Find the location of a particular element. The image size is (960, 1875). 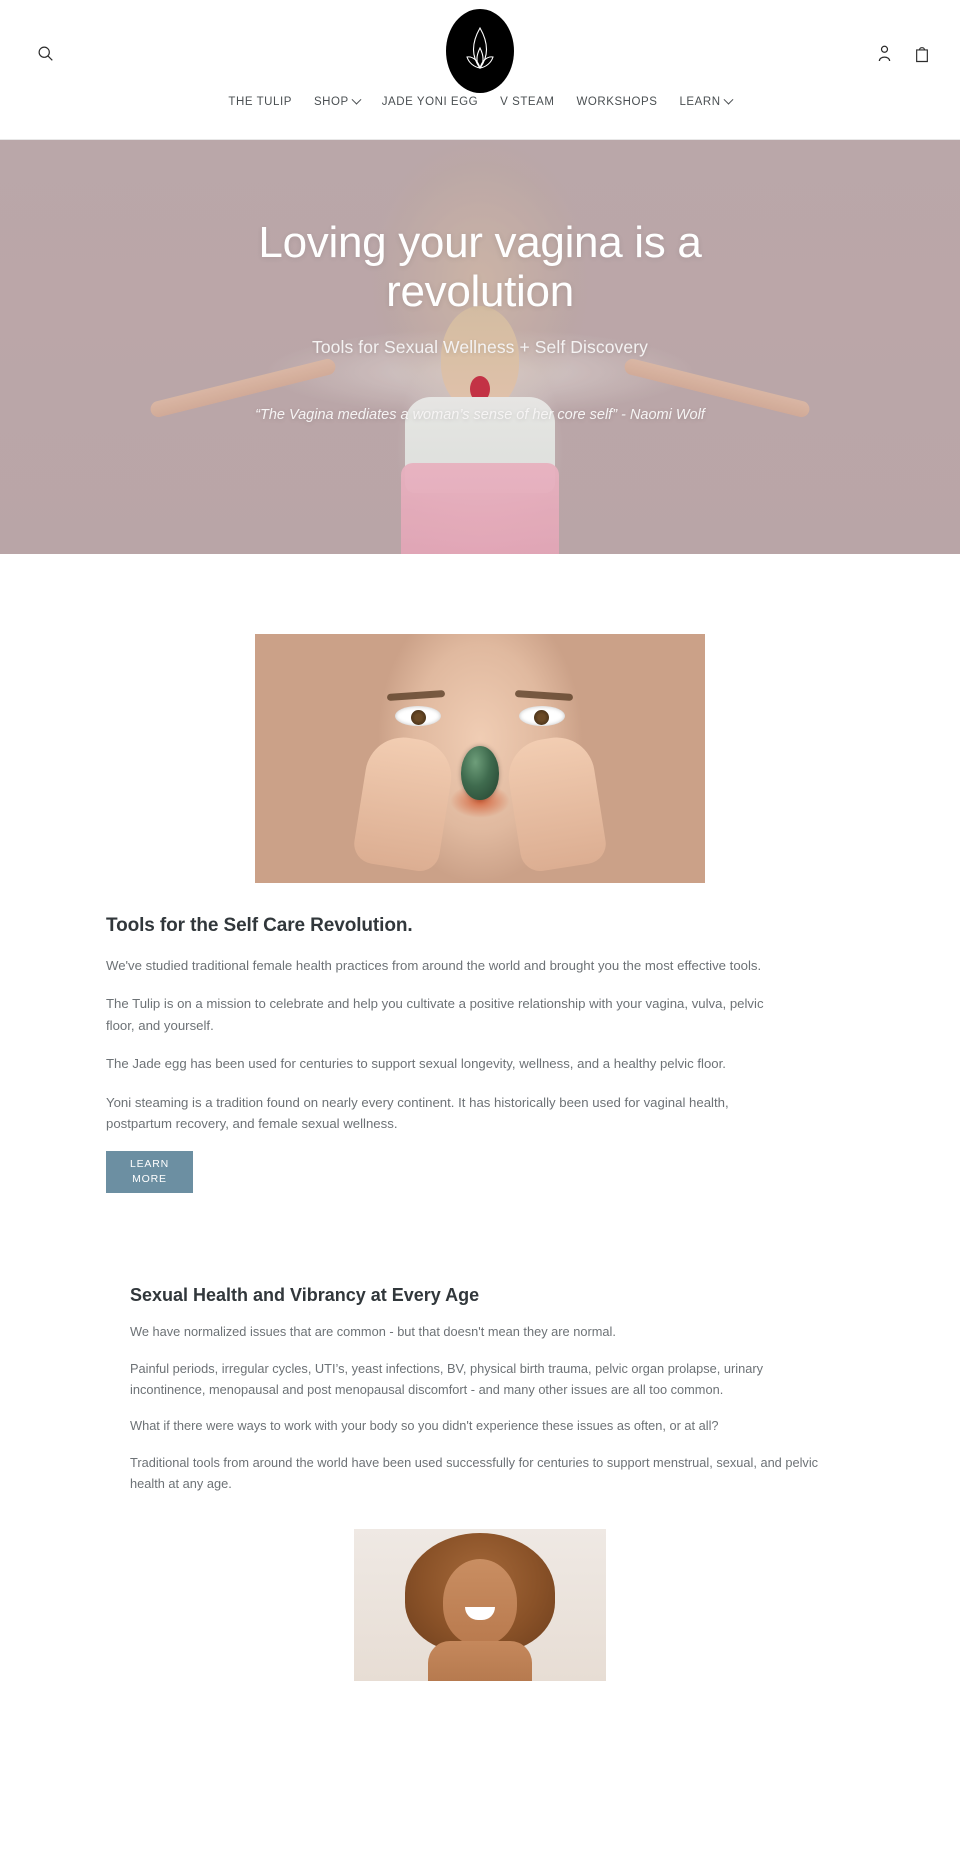

hero-title: Loving your vagina is a revolution is located at coordinates (480, 267).